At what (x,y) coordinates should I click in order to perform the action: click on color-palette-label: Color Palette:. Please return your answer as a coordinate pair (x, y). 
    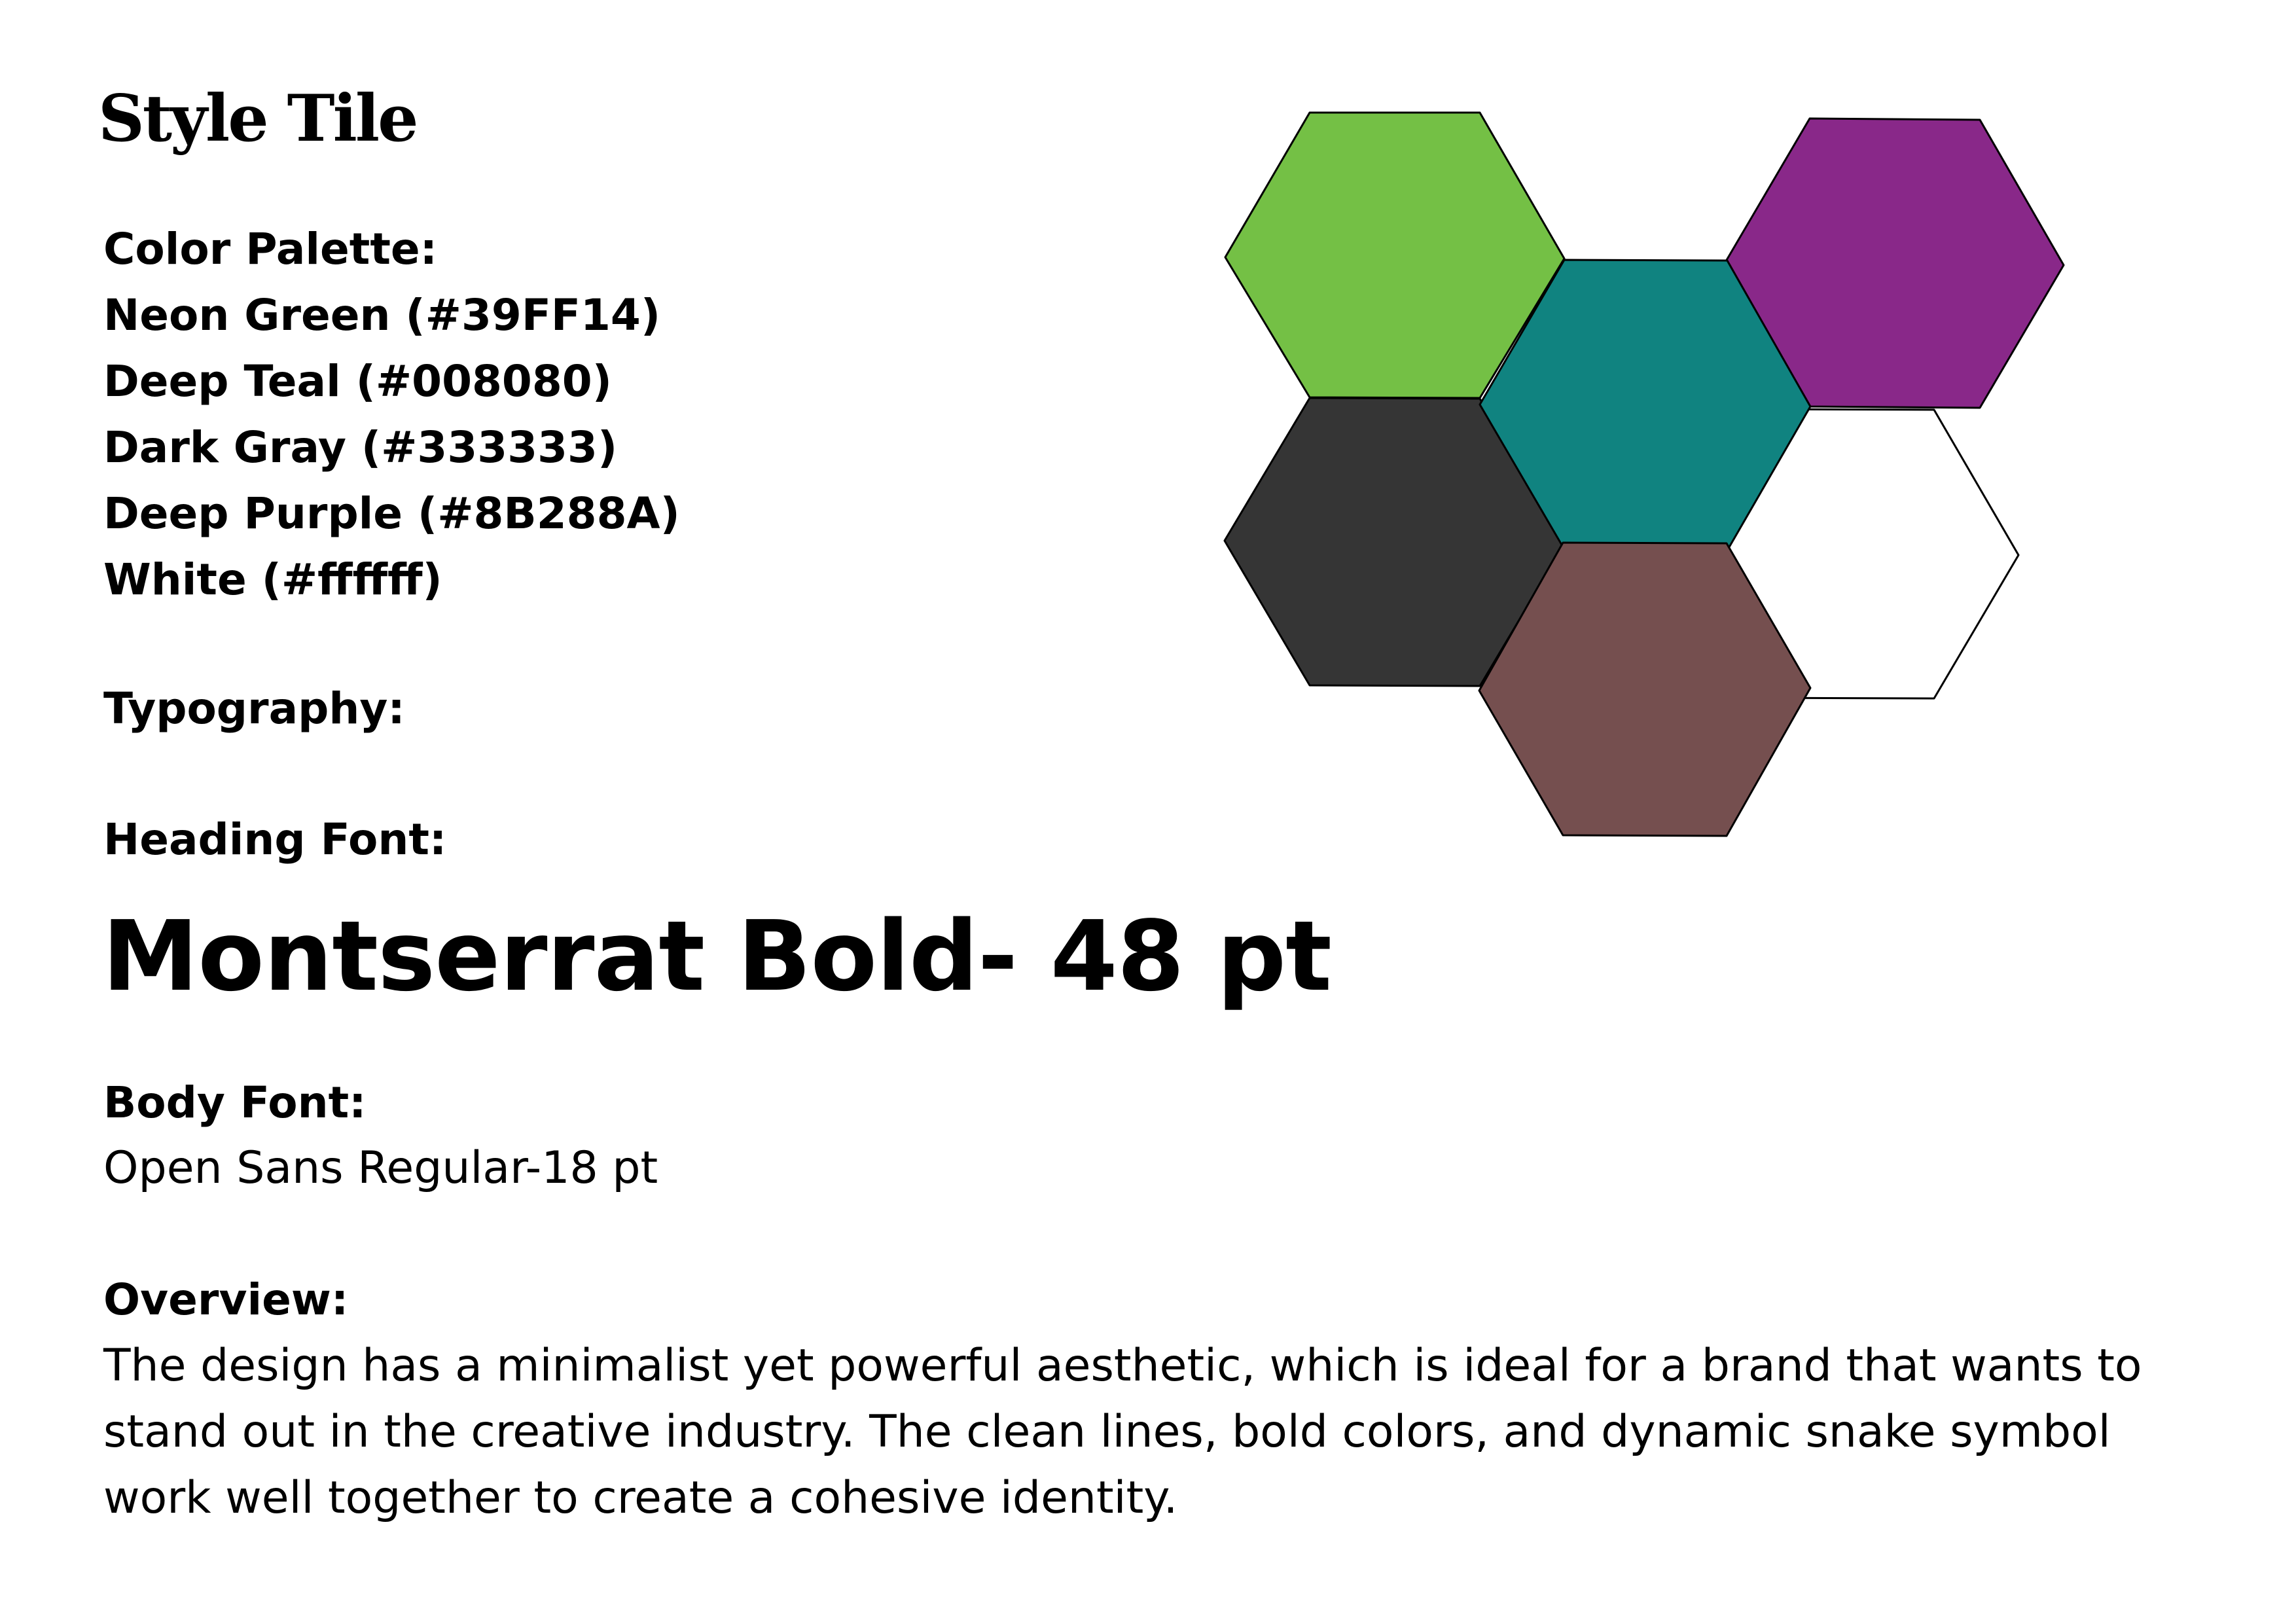
    Looking at the image, I should click on (270, 249).